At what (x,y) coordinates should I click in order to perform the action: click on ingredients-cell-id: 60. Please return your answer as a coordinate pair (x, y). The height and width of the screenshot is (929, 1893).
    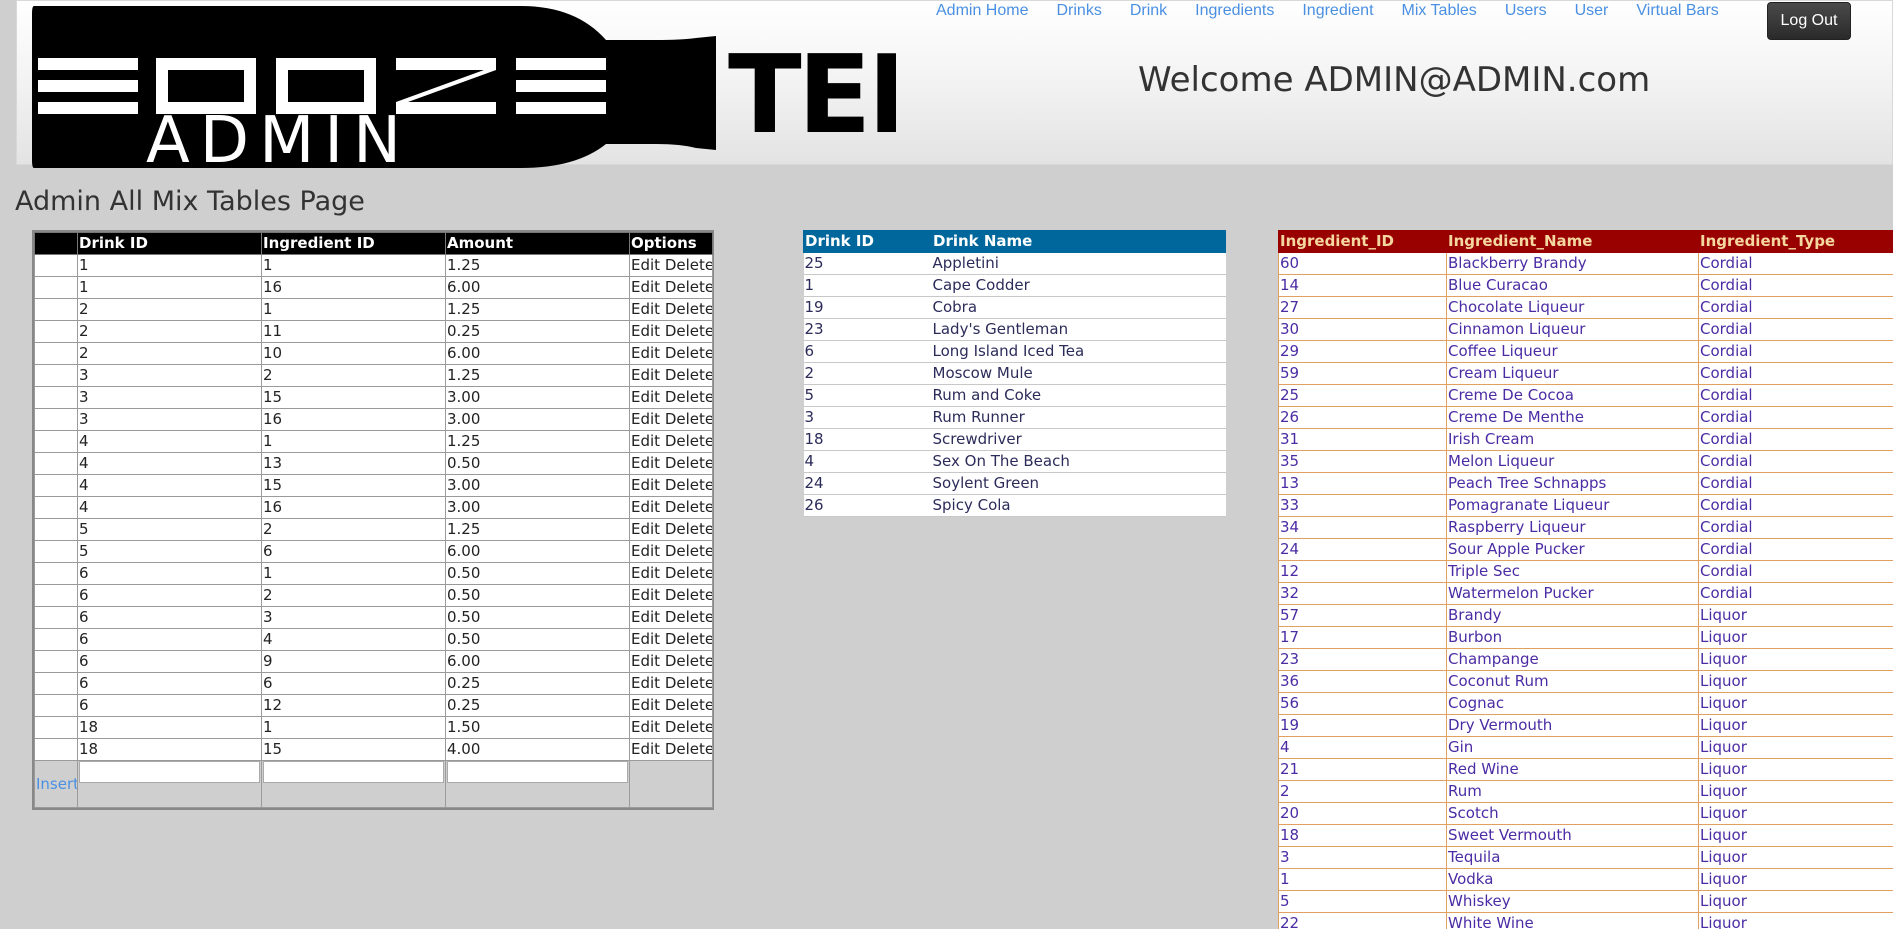
    Looking at the image, I should click on (1362, 263).